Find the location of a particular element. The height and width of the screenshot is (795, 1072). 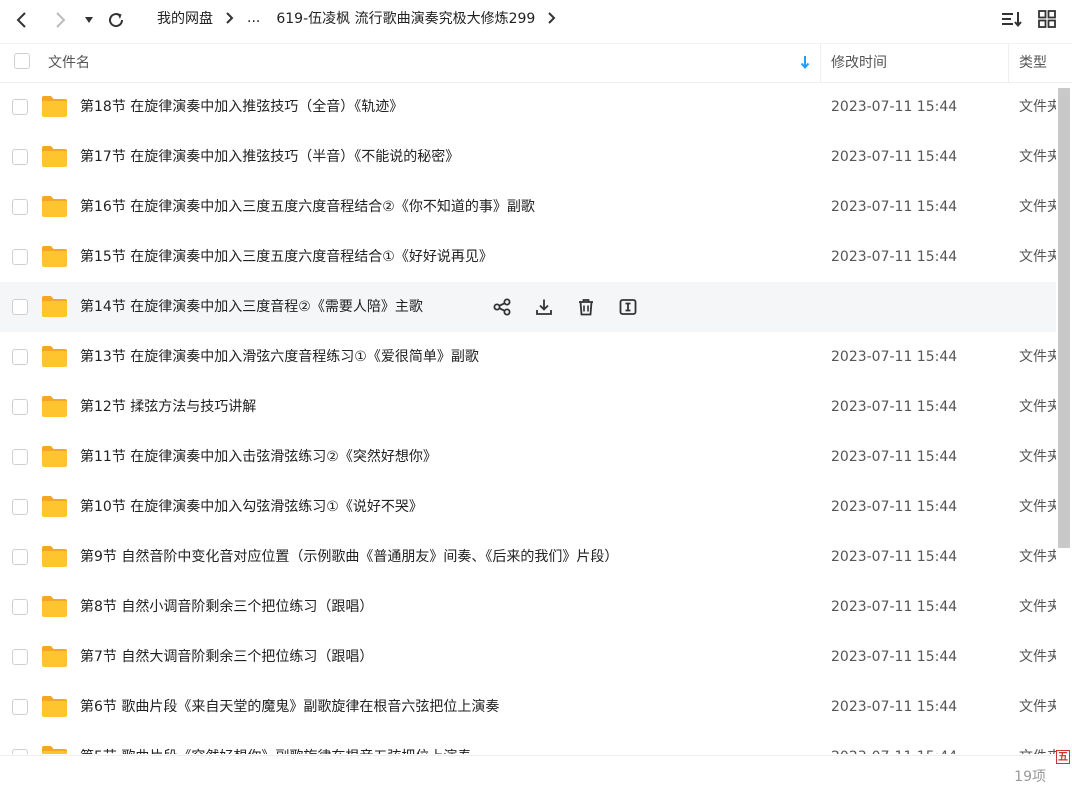

share-button is located at coordinates (502, 307).